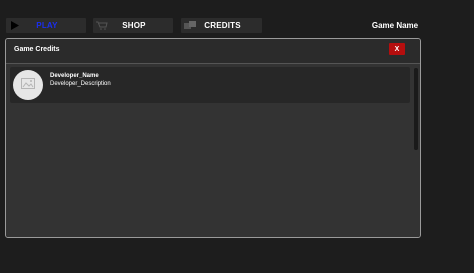  I want to click on close-button: X, so click(397, 49).